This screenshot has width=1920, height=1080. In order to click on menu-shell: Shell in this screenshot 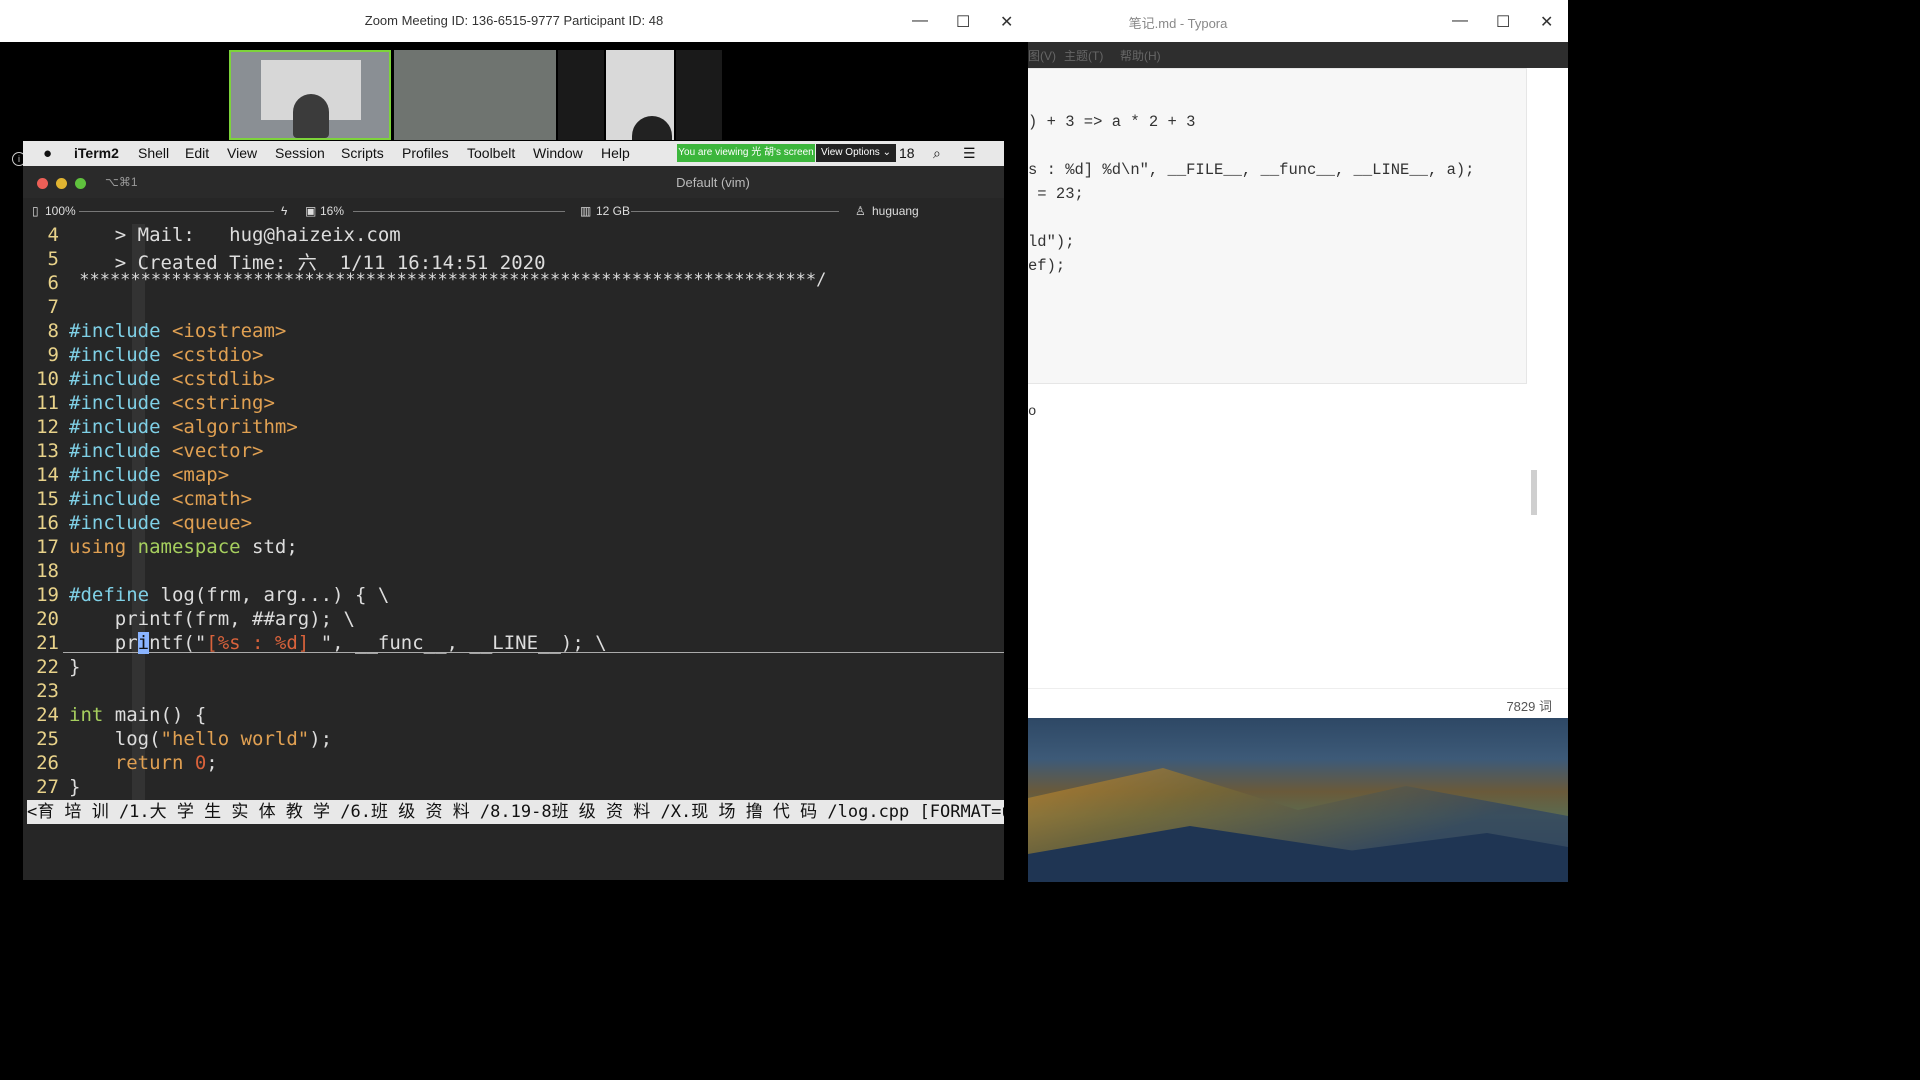, I will do `click(153, 153)`.